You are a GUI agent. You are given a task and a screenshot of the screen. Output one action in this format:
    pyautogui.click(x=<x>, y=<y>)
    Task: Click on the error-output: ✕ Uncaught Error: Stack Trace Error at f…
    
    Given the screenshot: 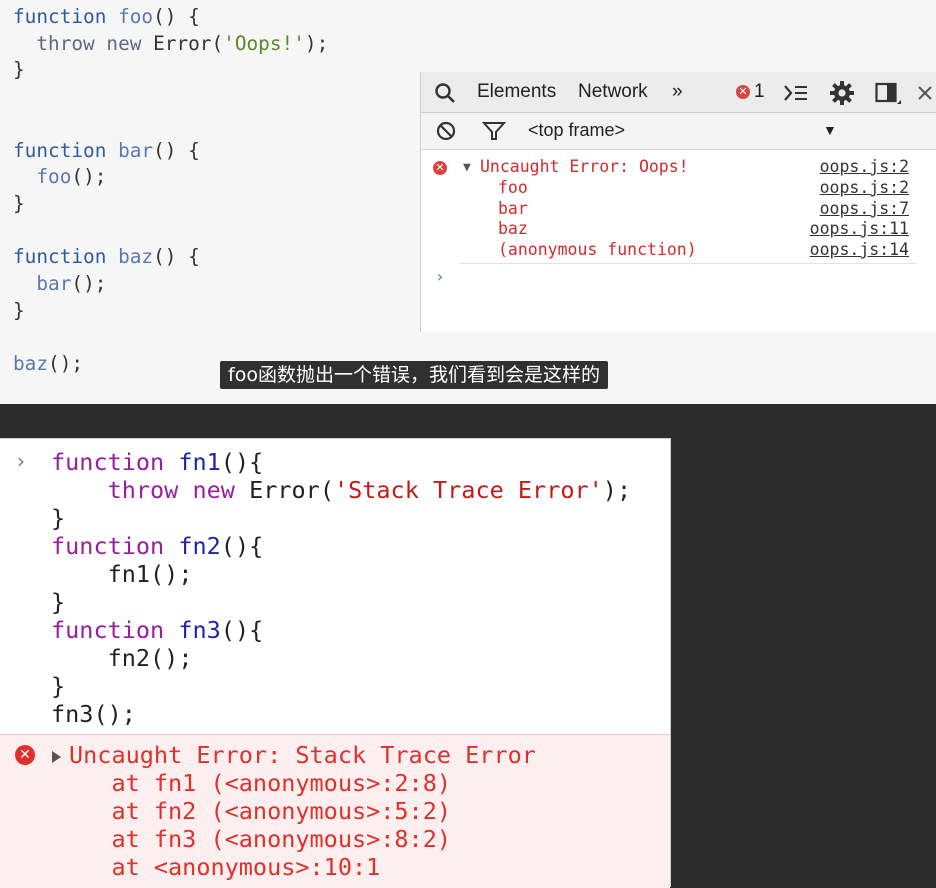 What is the action you would take?
    pyautogui.click(x=335, y=811)
    